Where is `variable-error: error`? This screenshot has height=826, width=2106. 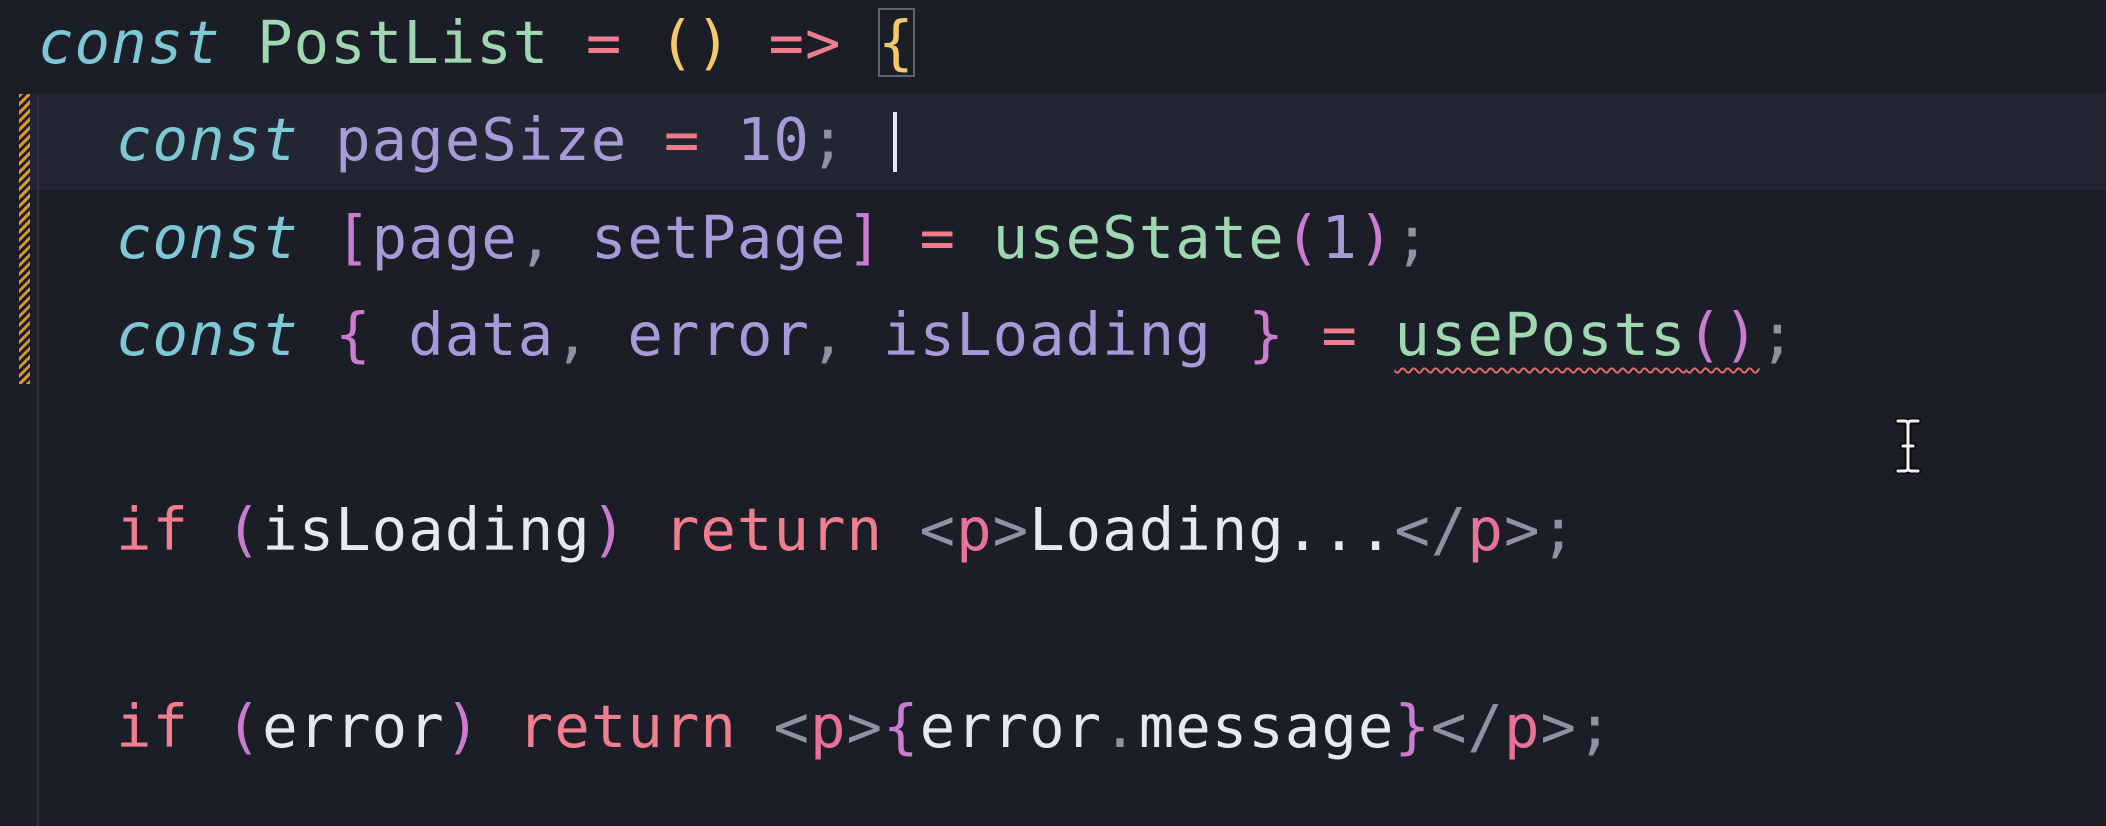 variable-error: error is located at coordinates (718, 334).